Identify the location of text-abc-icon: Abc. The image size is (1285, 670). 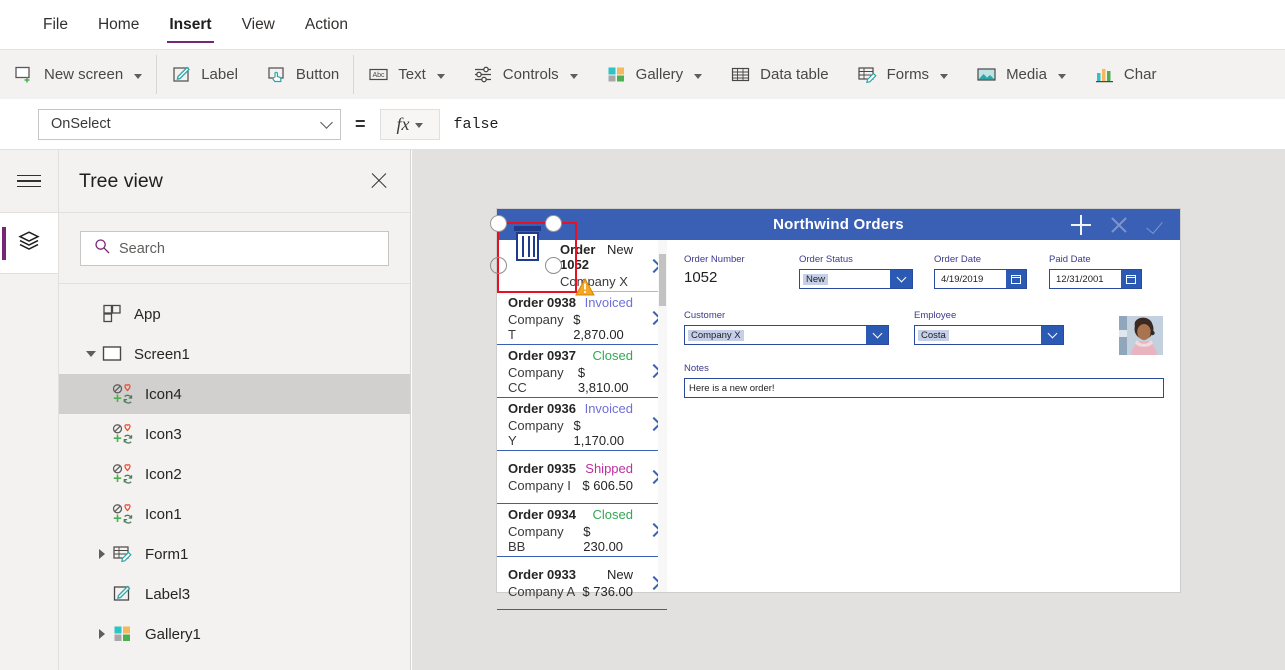
(378, 74).